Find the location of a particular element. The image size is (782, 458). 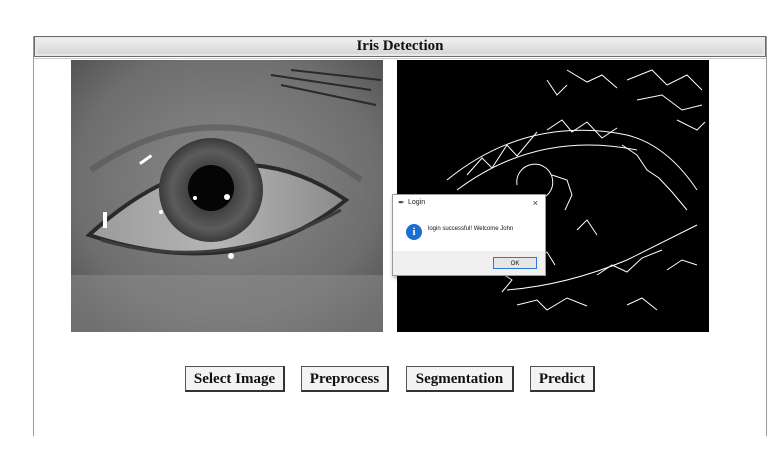

feather-icon: ✒ is located at coordinates (401, 202).